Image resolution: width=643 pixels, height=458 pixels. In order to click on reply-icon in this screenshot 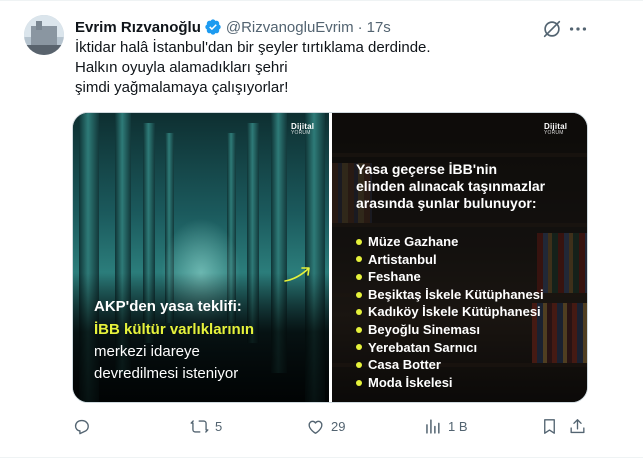, I will do `click(81, 426)`.